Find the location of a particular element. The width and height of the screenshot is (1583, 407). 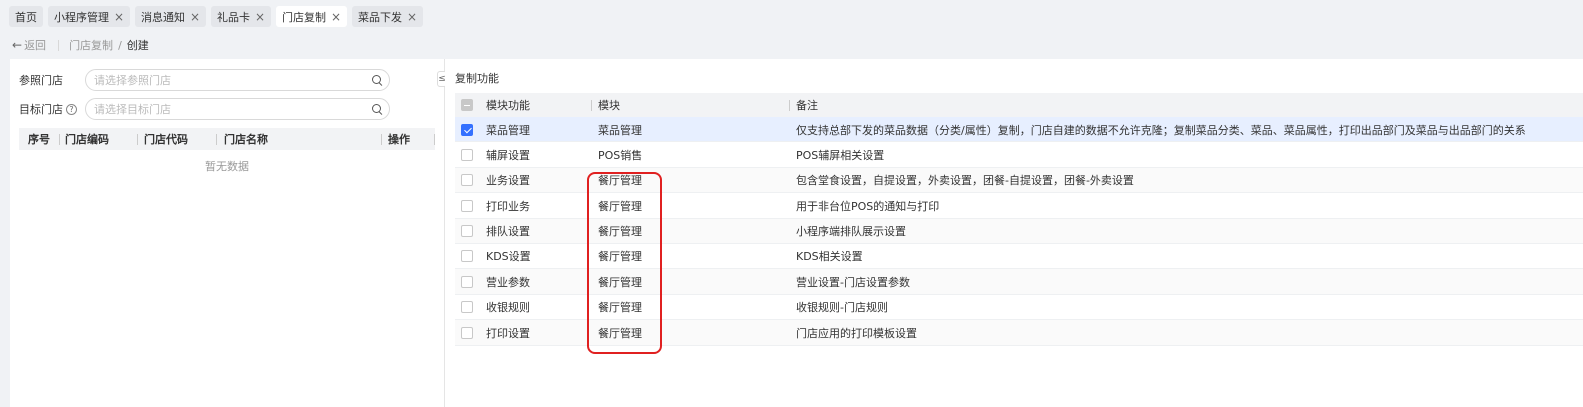

target-store-row: 目标门店 ? 请选择目标门店 is located at coordinates (204, 109).